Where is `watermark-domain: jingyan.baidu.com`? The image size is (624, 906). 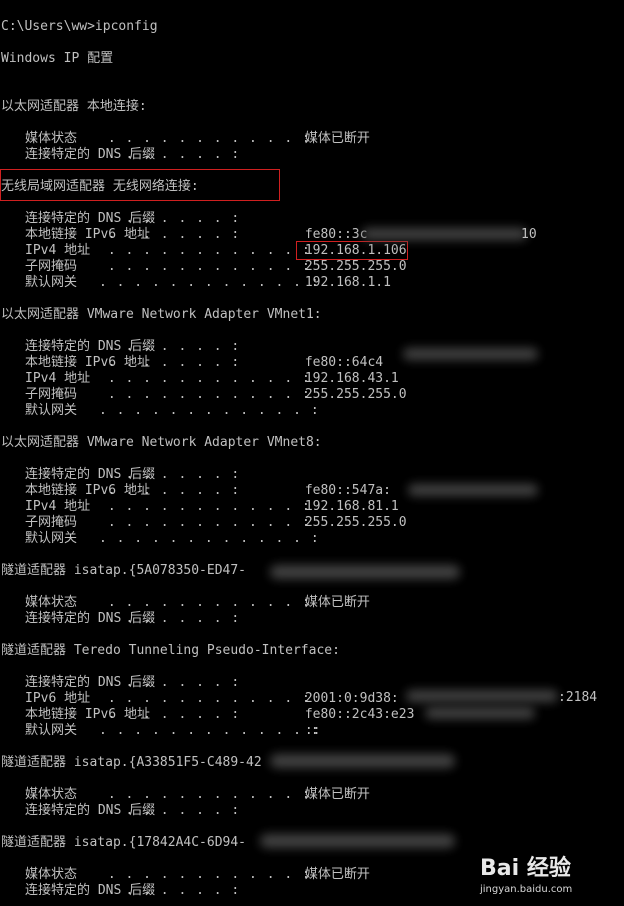
watermark-domain: jingyan.baidu.com is located at coordinates (526, 889).